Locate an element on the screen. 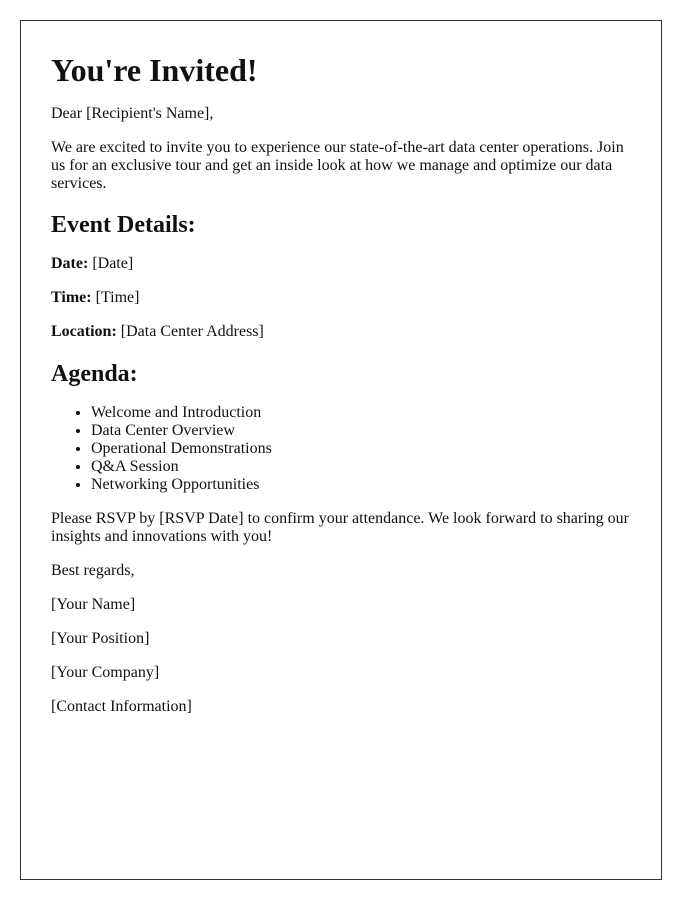  event-detail-date: Date: [Date] is located at coordinates (341, 264).